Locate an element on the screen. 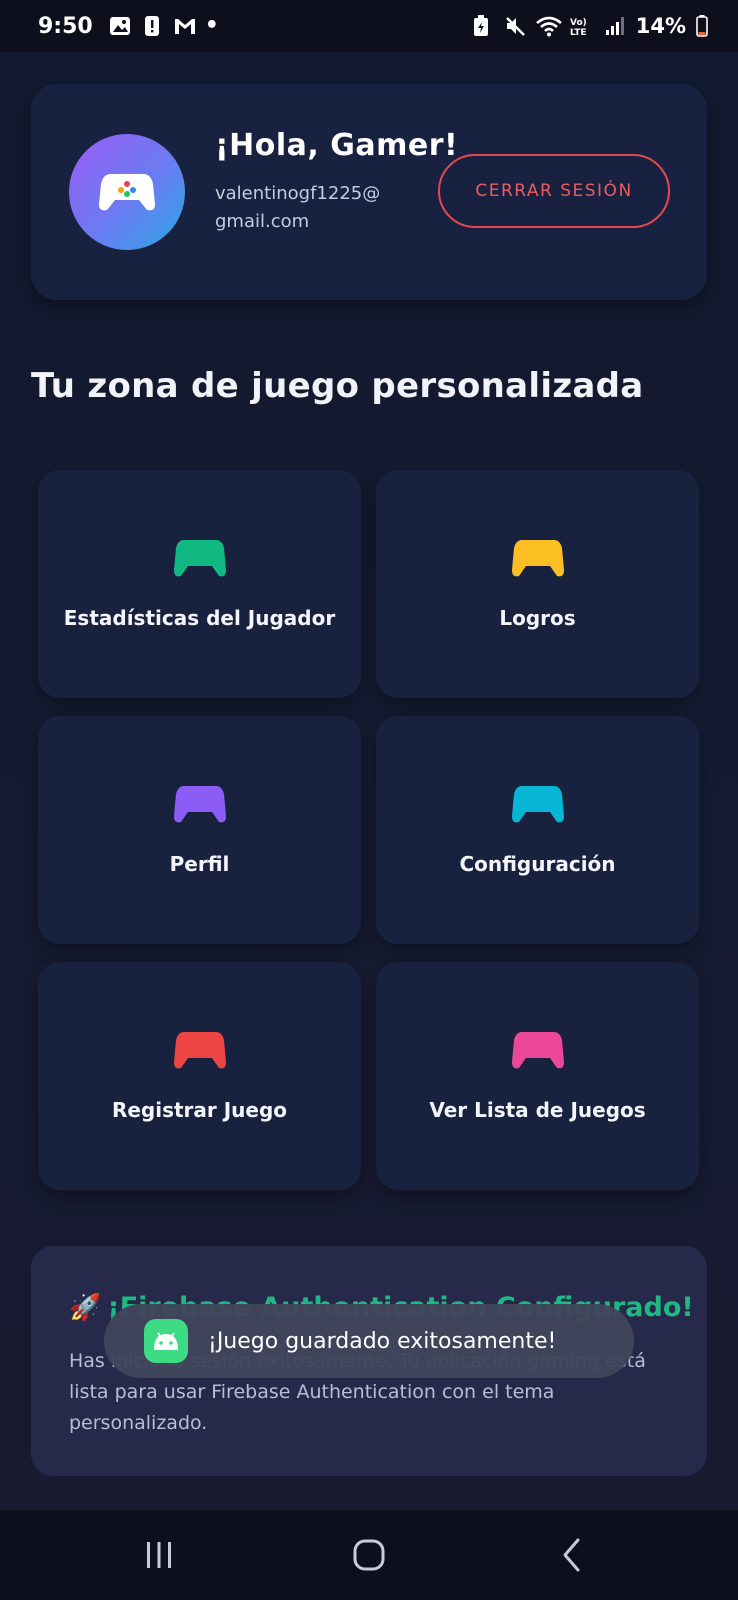 The image size is (738, 1600). svg-text: LTE is located at coordinates (578, 32).